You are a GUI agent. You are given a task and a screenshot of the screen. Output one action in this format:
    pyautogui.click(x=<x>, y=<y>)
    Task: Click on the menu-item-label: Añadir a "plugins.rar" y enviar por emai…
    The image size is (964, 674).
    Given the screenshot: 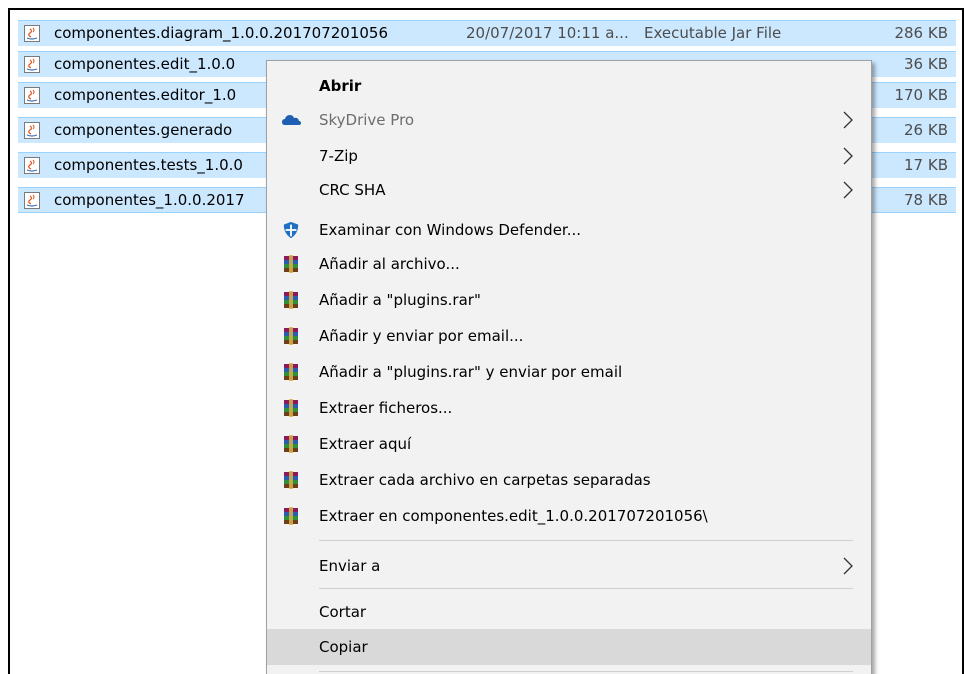 What is the action you would take?
    pyautogui.click(x=471, y=372)
    